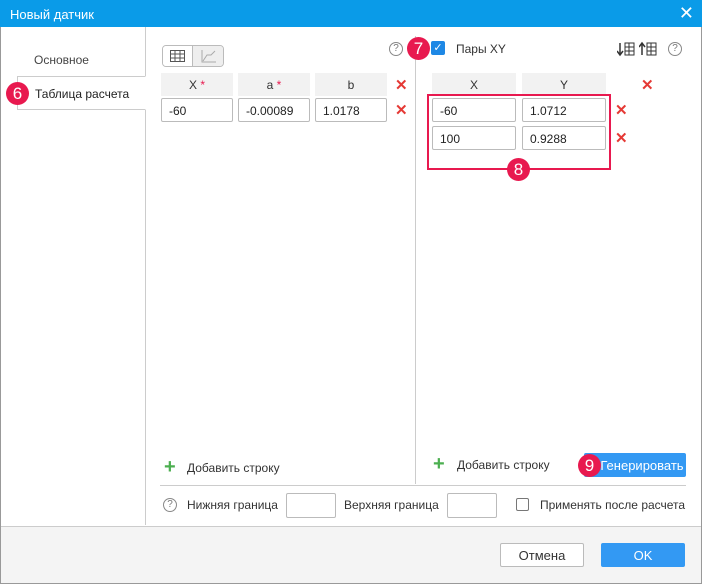 The height and width of the screenshot is (584, 702). I want to click on header-b: b, so click(351, 84).